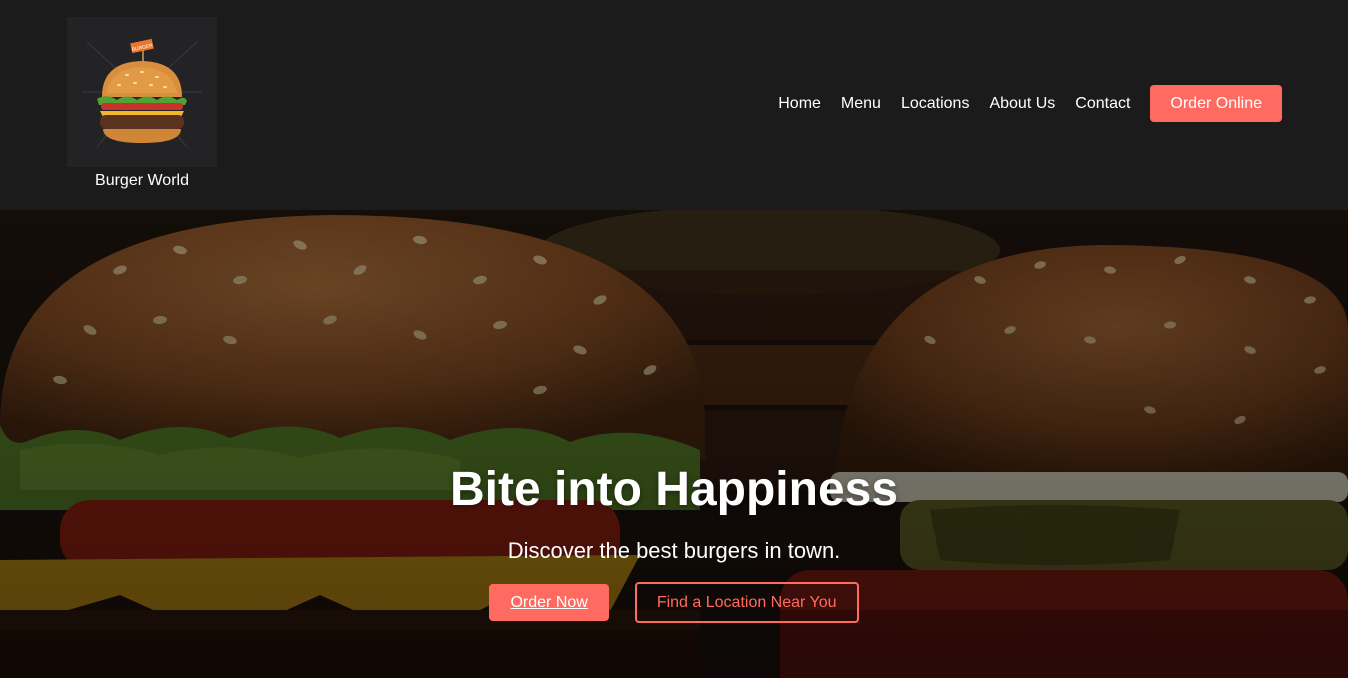 The height and width of the screenshot is (678, 1348). What do you see at coordinates (799, 103) in the screenshot?
I see `nav-home: Home` at bounding box center [799, 103].